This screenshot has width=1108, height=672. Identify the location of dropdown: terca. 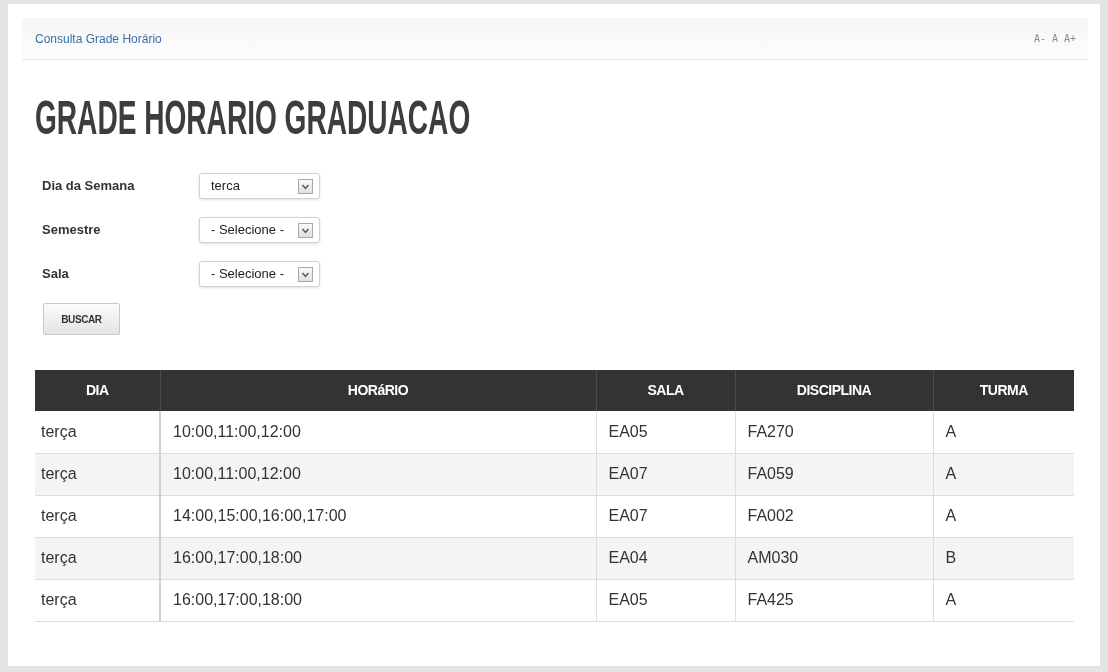
(259, 186).